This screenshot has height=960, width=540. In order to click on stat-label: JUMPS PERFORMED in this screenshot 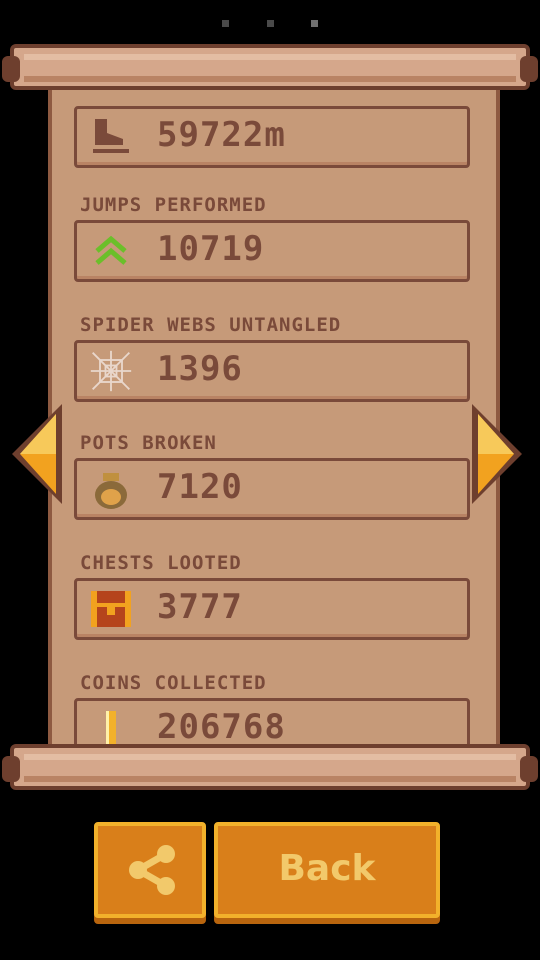, I will do `click(173, 205)`.